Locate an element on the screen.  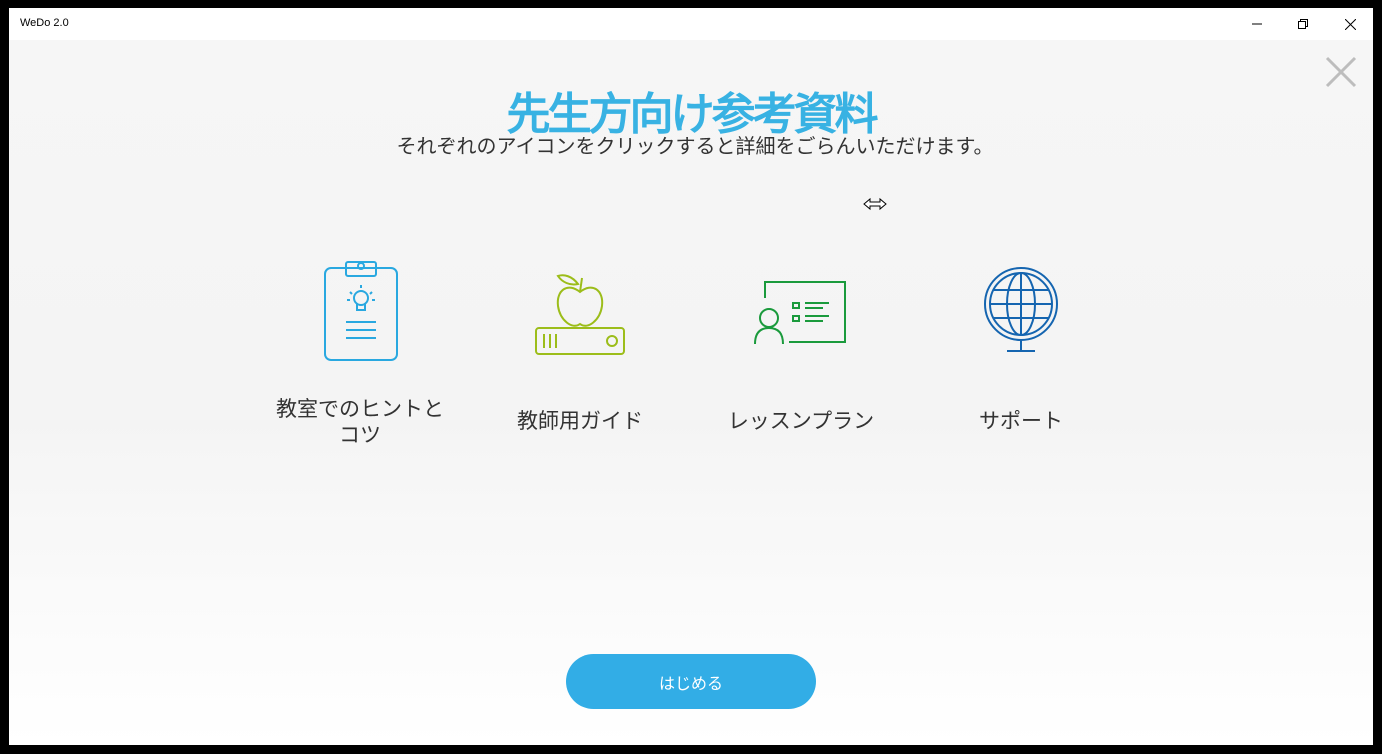
window-close-button is located at coordinates (1350, 24).